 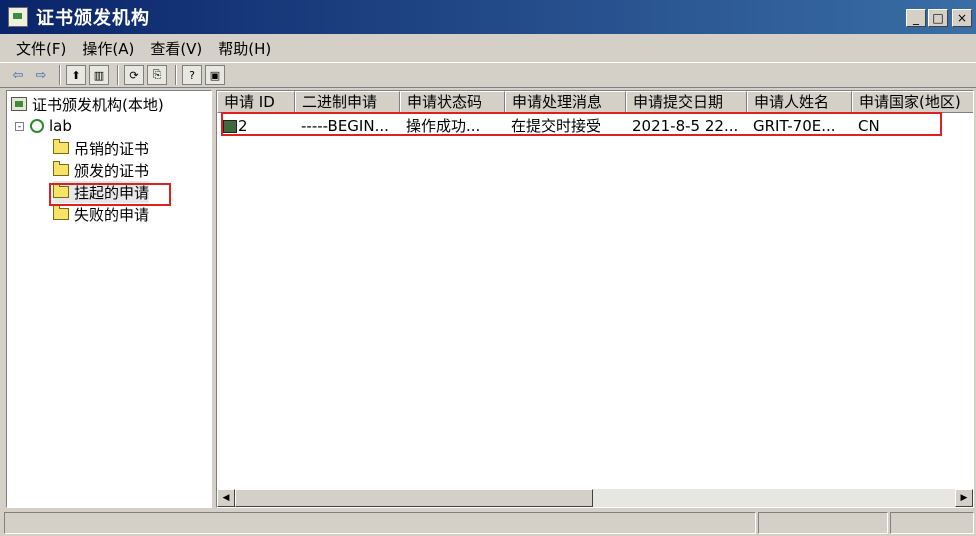 What do you see at coordinates (98, 104) in the screenshot?
I see `tree-root-label: 证书颁发机构(本地)` at bounding box center [98, 104].